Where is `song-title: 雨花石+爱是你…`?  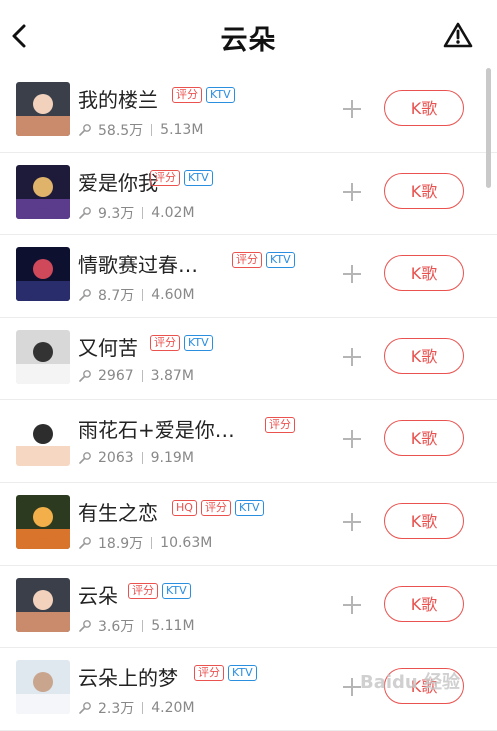
song-title: 雨花石+爱是你… is located at coordinates (156, 430).